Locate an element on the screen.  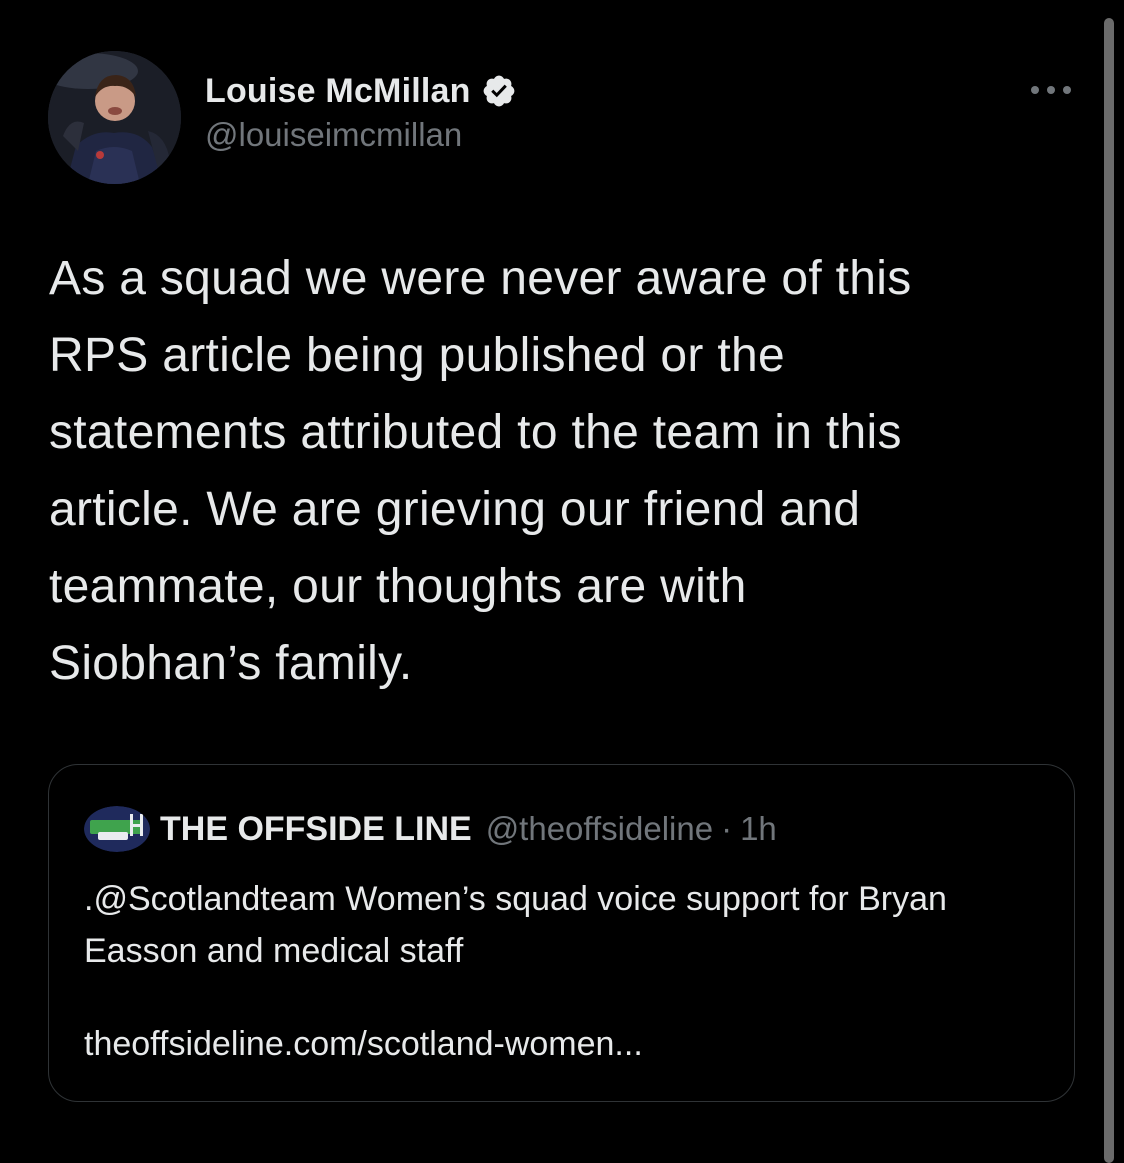
scrollbar is located at coordinates (1109, 590).